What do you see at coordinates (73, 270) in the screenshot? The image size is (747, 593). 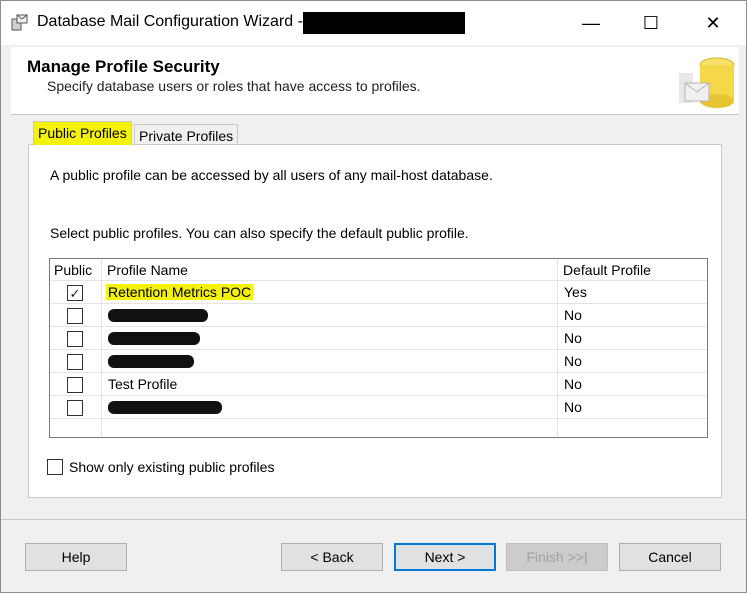 I see `column-header-public: Public` at bounding box center [73, 270].